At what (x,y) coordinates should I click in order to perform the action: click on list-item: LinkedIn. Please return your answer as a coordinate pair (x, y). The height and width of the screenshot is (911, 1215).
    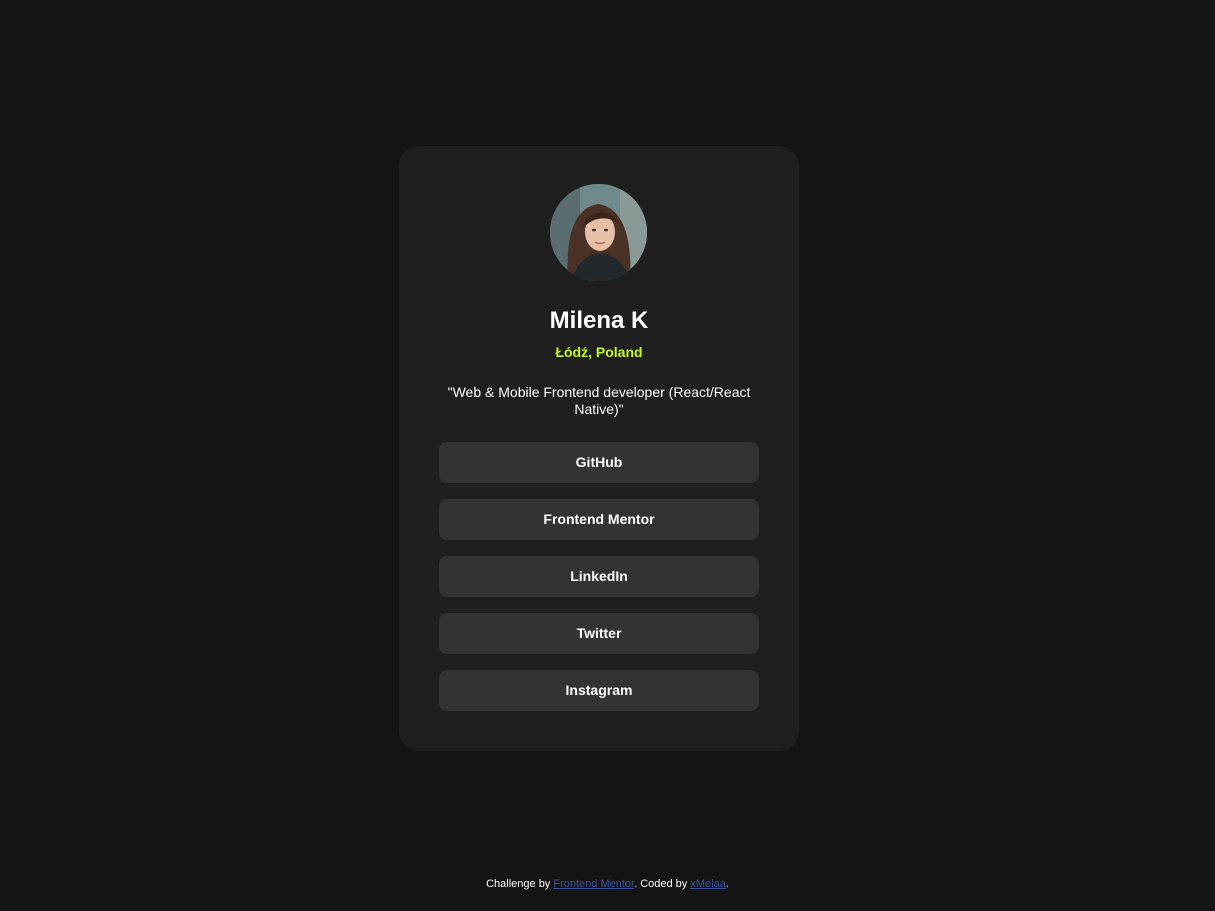
    Looking at the image, I should click on (599, 576).